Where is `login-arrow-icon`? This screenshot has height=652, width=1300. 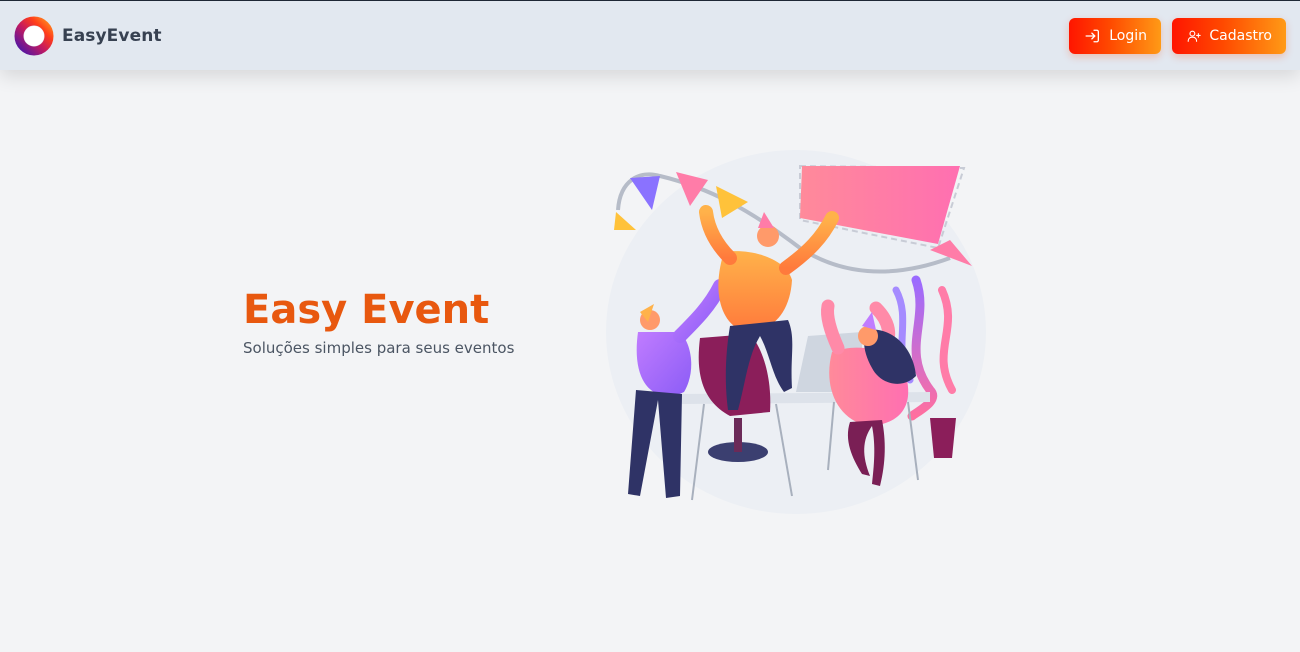 login-arrow-icon is located at coordinates (1092, 35).